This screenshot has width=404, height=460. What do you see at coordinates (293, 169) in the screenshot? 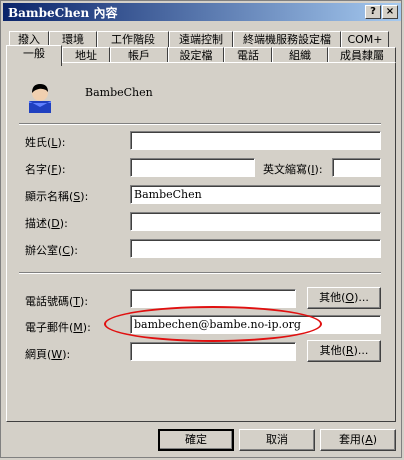
I see `initials-label: 英文縮寫(I):` at bounding box center [293, 169].